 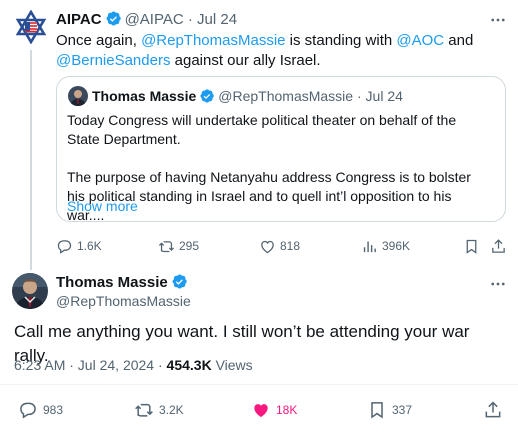 What do you see at coordinates (217, 19) in the screenshot?
I see `tweet1-date: Jul 24` at bounding box center [217, 19].